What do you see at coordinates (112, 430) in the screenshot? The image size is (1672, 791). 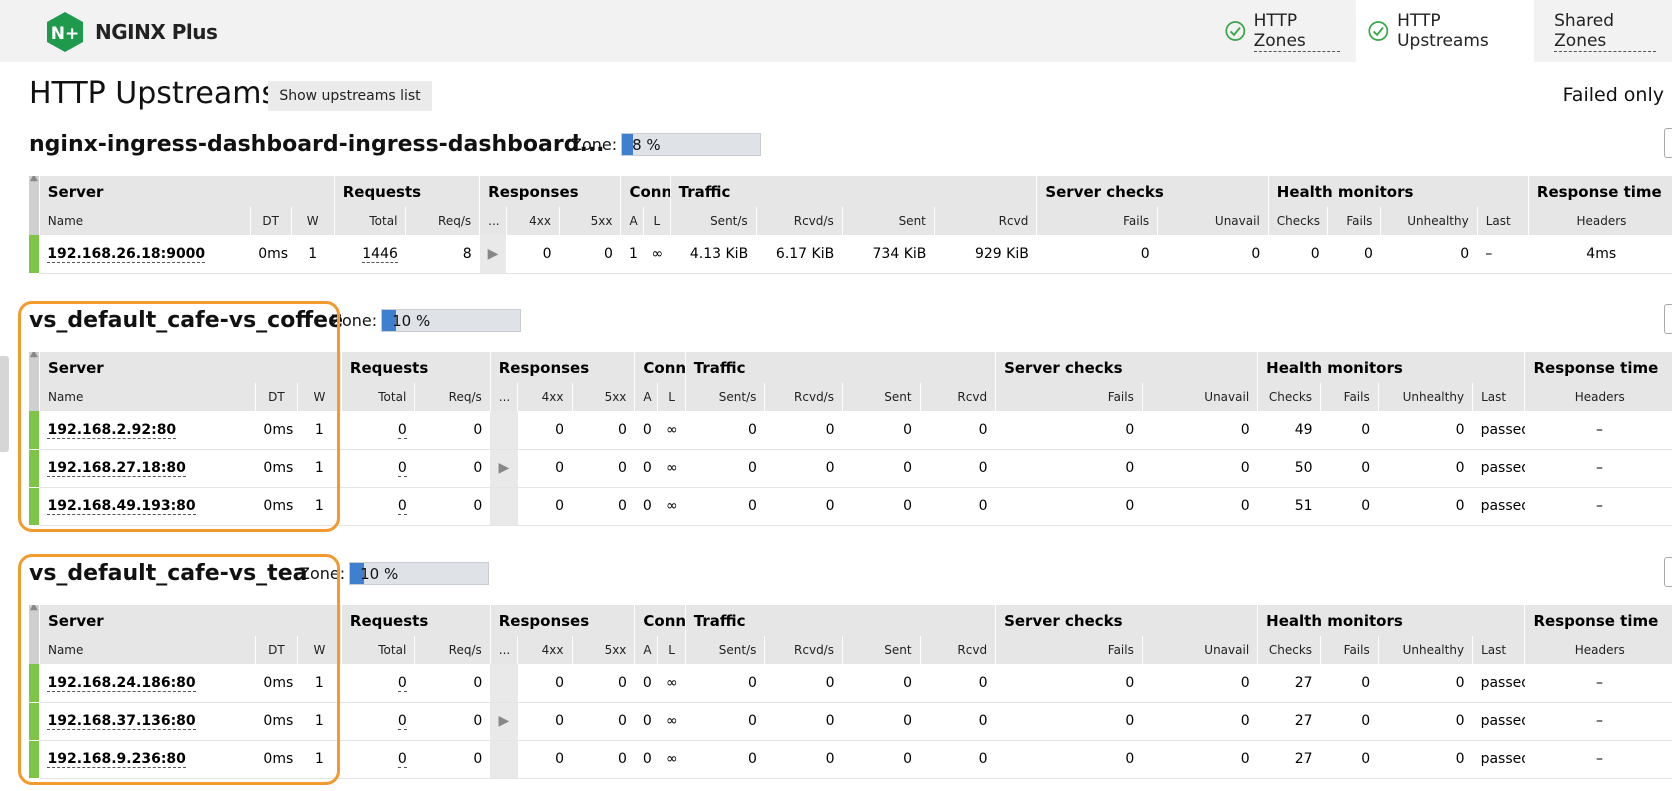 I see `server-address-link: 192.168.2.92:80` at bounding box center [112, 430].